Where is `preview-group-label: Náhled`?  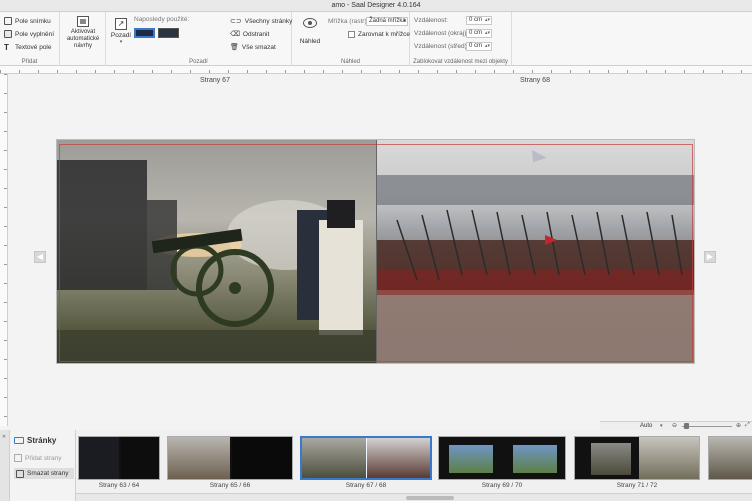 preview-group-label: Náhled is located at coordinates (350, 62).